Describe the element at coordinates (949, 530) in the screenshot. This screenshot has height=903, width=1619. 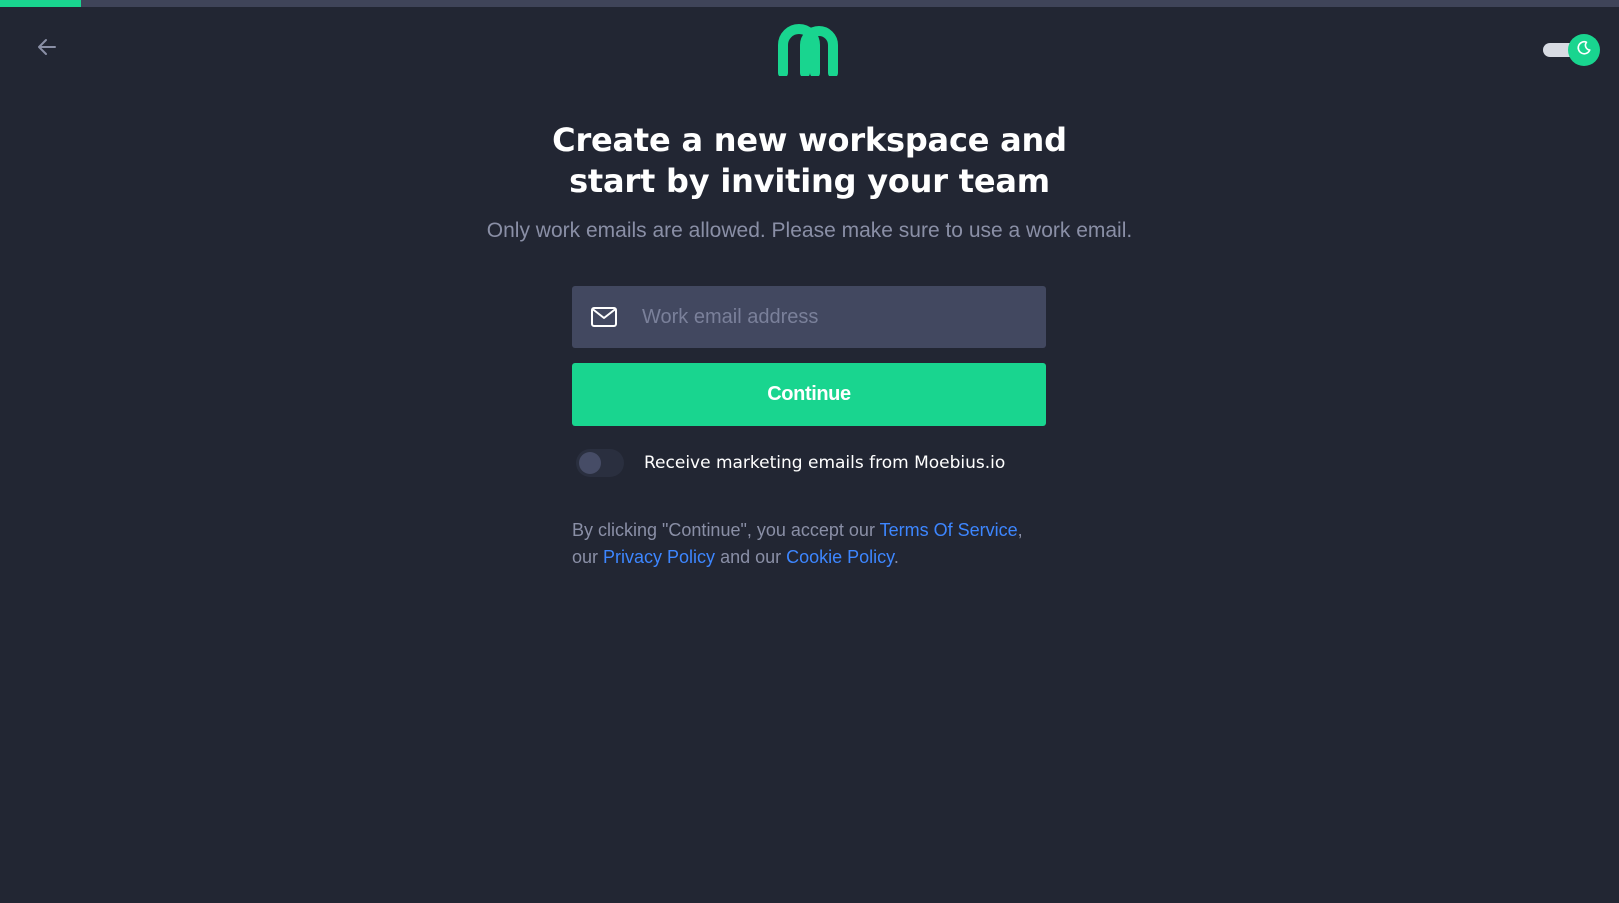
I see `terms-of-service-link: Terms Of Service` at that location.